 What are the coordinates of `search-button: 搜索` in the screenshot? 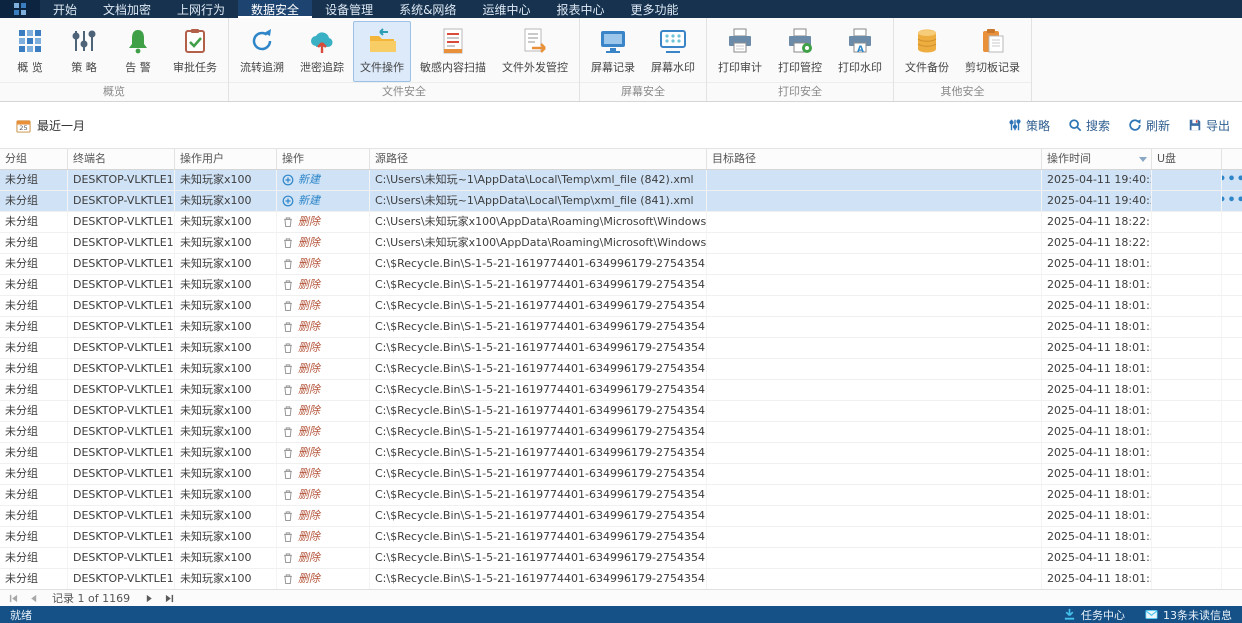 It's located at (1089, 125).